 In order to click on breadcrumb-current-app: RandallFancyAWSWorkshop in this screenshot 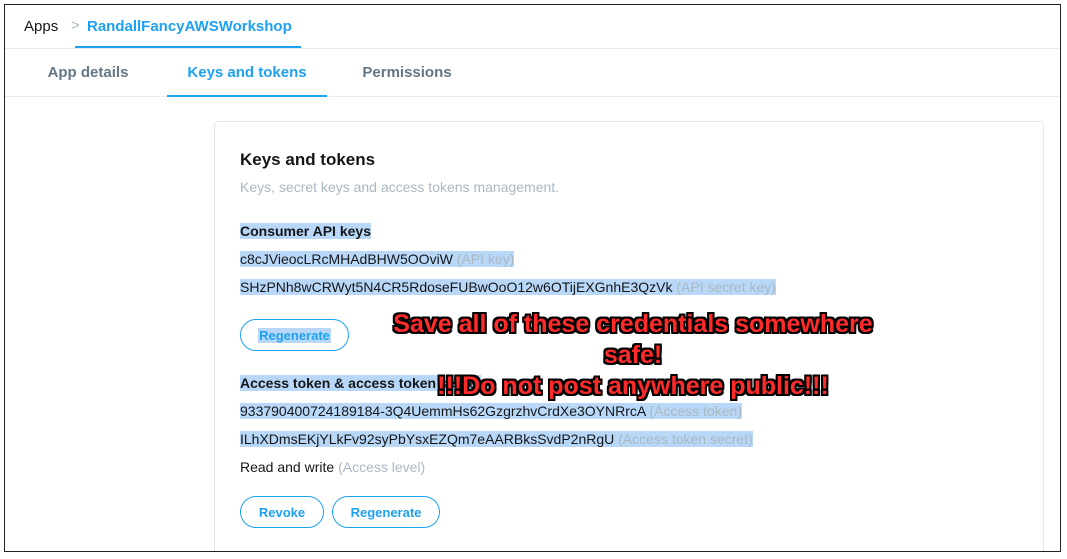, I will do `click(189, 26)`.